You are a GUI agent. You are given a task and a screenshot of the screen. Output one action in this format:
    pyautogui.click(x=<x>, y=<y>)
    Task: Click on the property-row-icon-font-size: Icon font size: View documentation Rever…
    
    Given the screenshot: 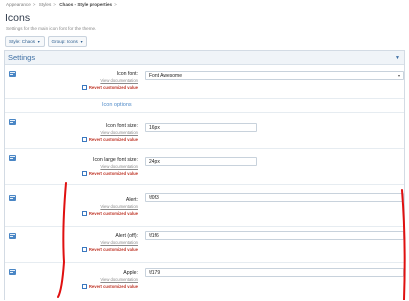 What is the action you would take?
    pyautogui.click(x=204, y=131)
    